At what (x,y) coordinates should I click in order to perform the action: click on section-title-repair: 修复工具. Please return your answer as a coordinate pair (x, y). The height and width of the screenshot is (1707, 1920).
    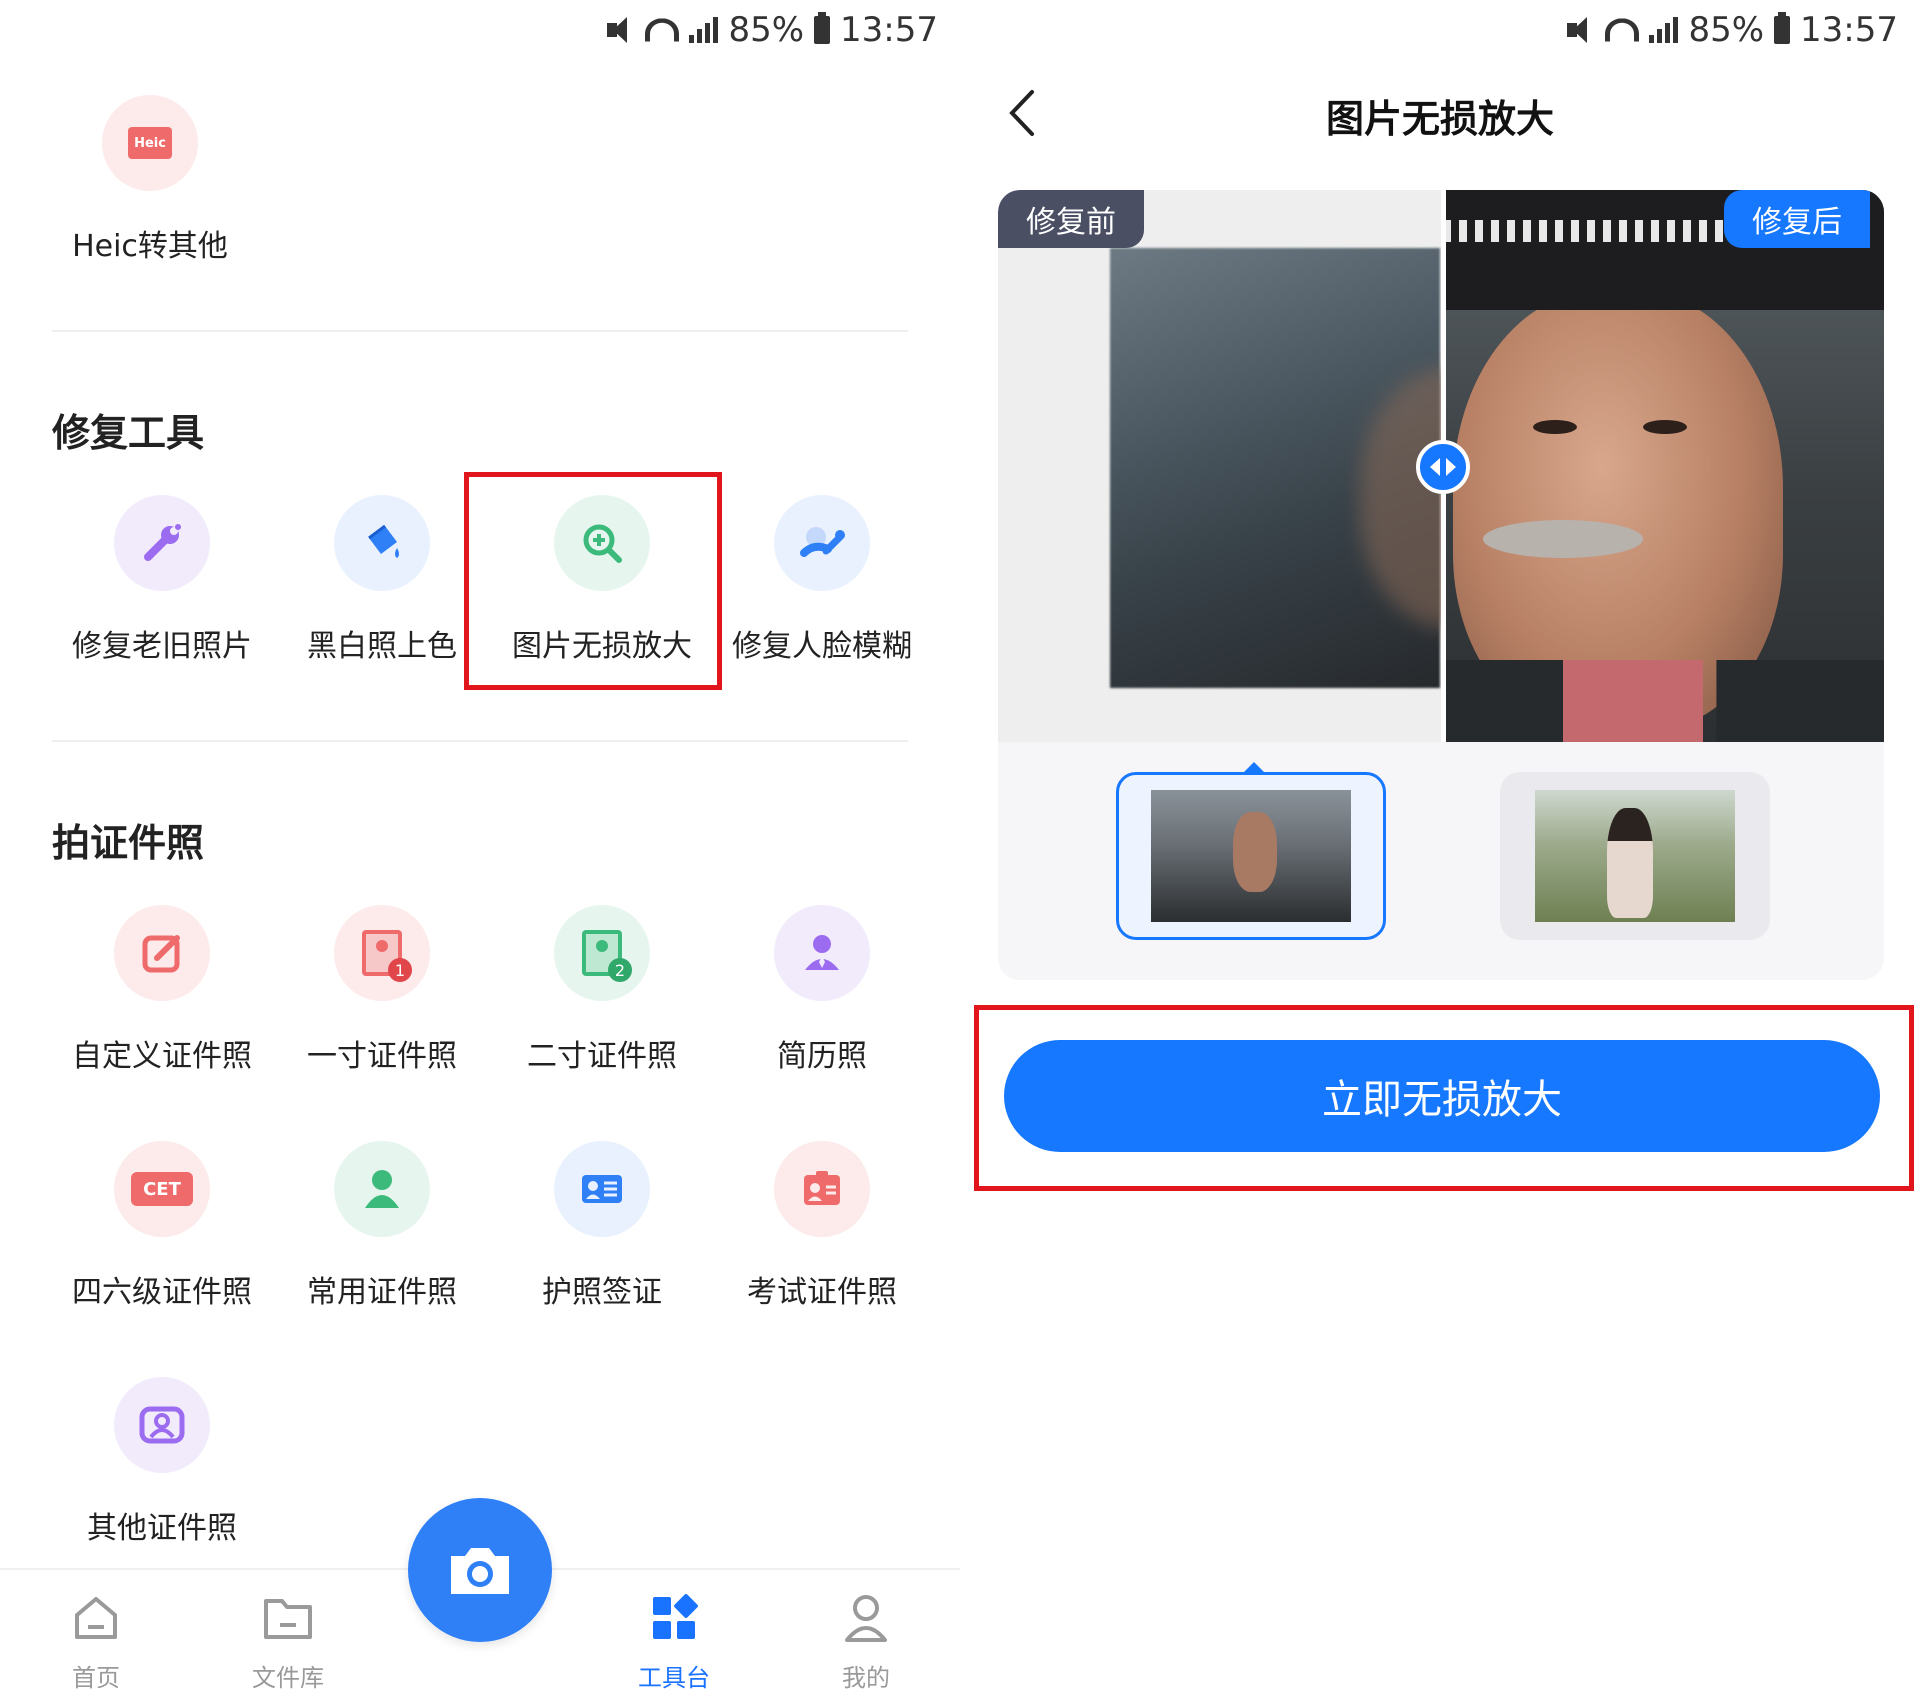
    Looking at the image, I should click on (128, 433).